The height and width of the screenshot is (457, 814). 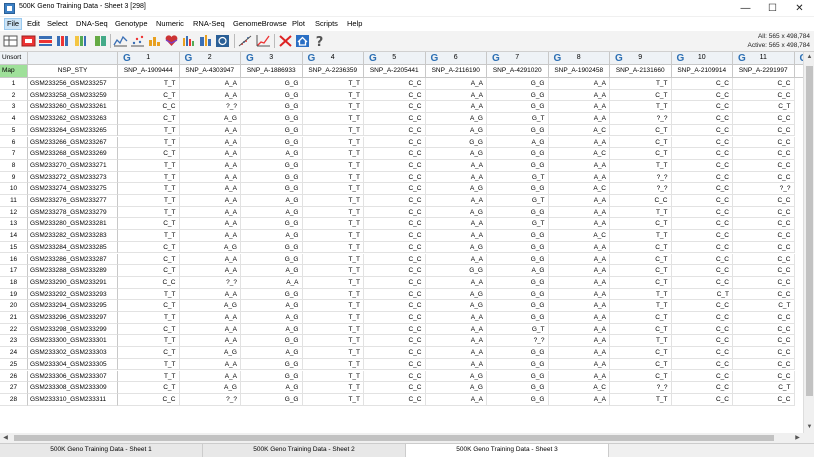 What do you see at coordinates (14, 306) in the screenshot?
I see `row-number: 20` at bounding box center [14, 306].